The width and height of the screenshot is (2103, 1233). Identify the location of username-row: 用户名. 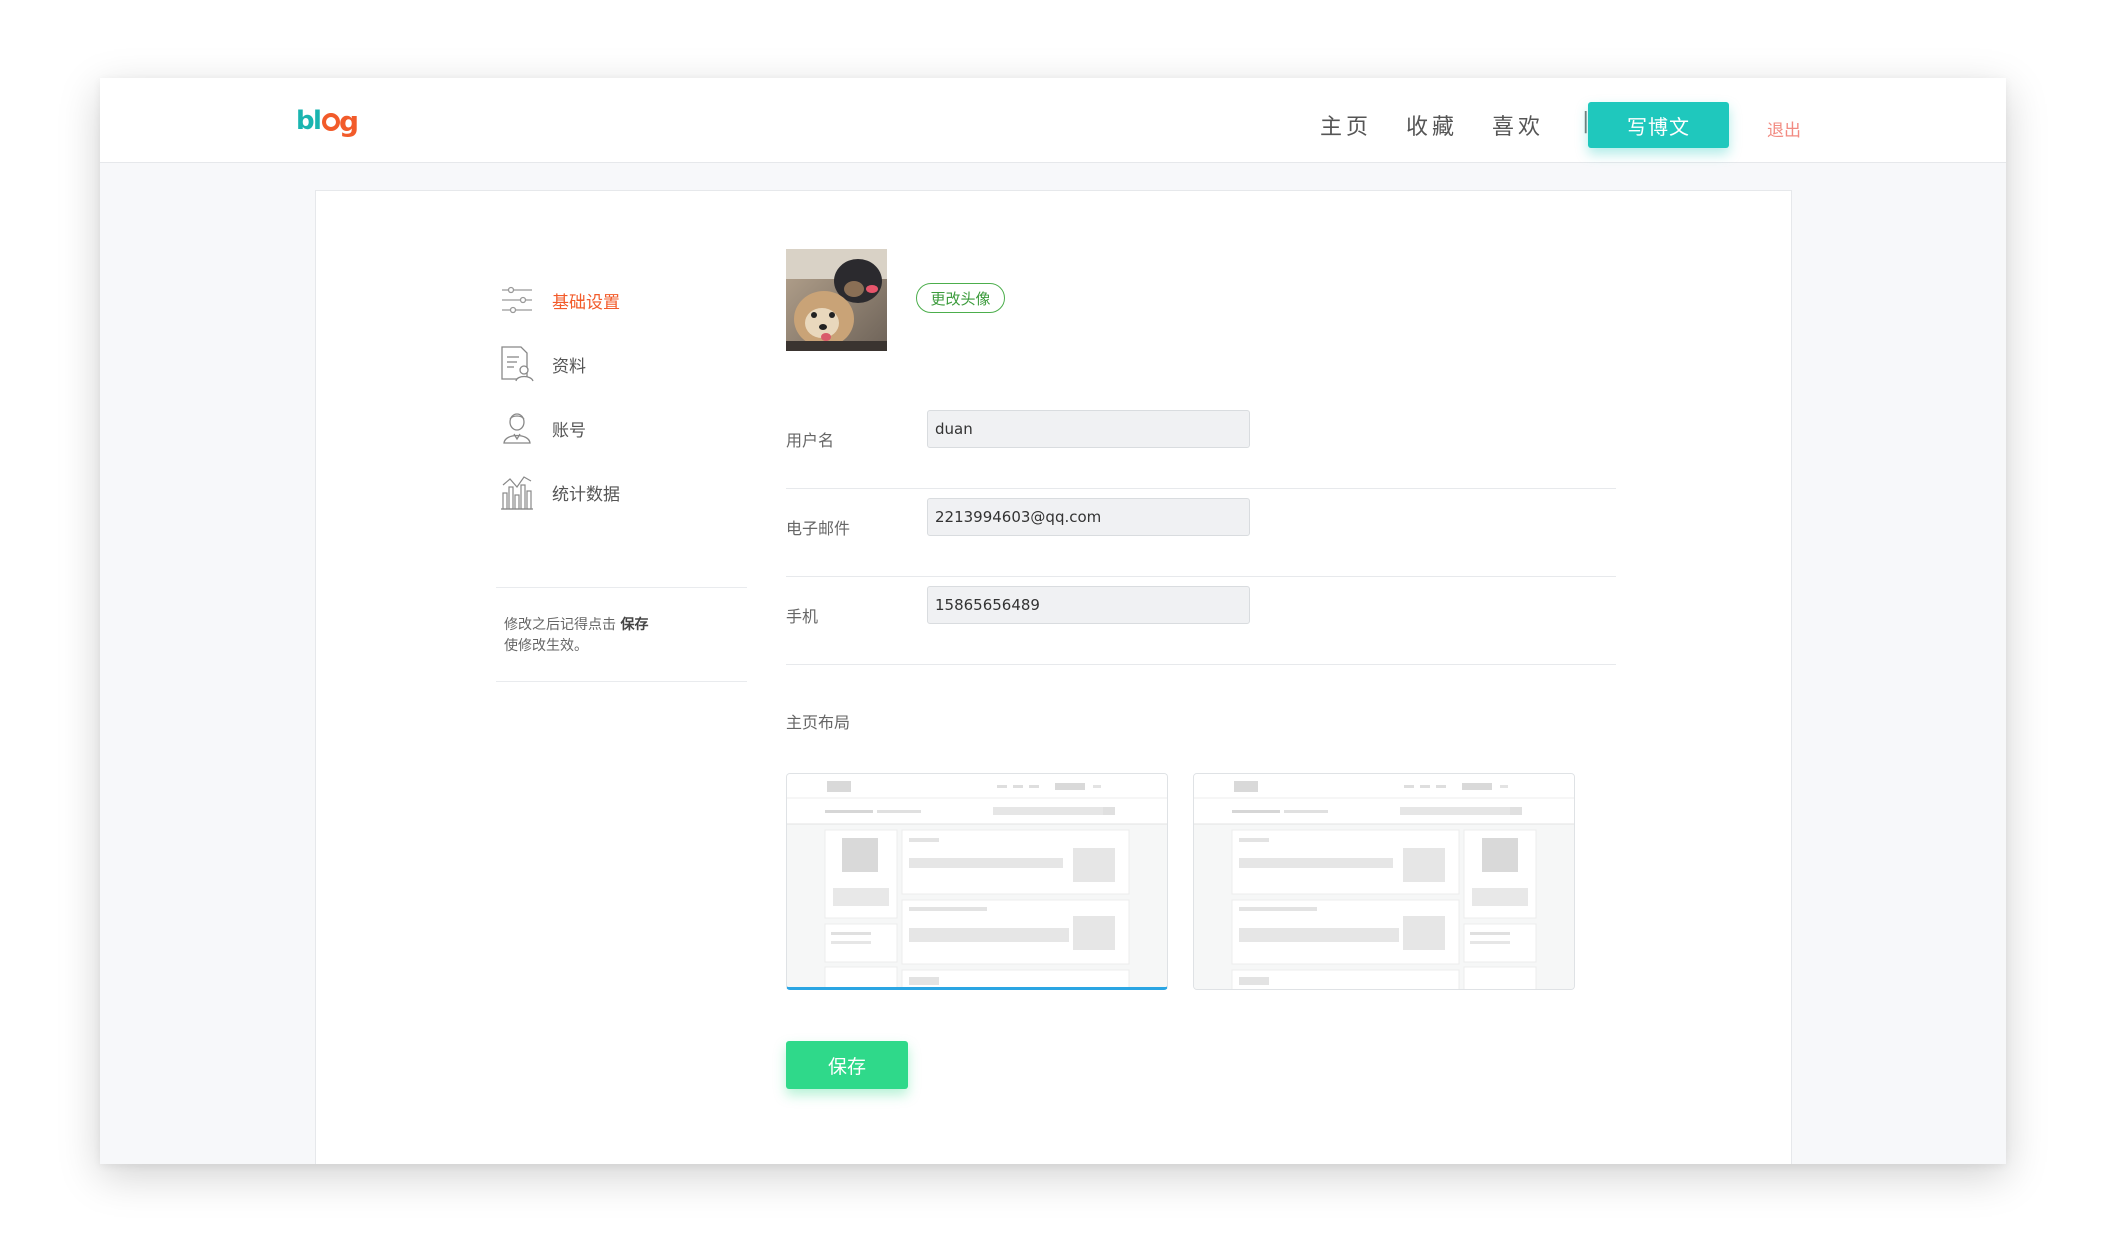
(1201, 445).